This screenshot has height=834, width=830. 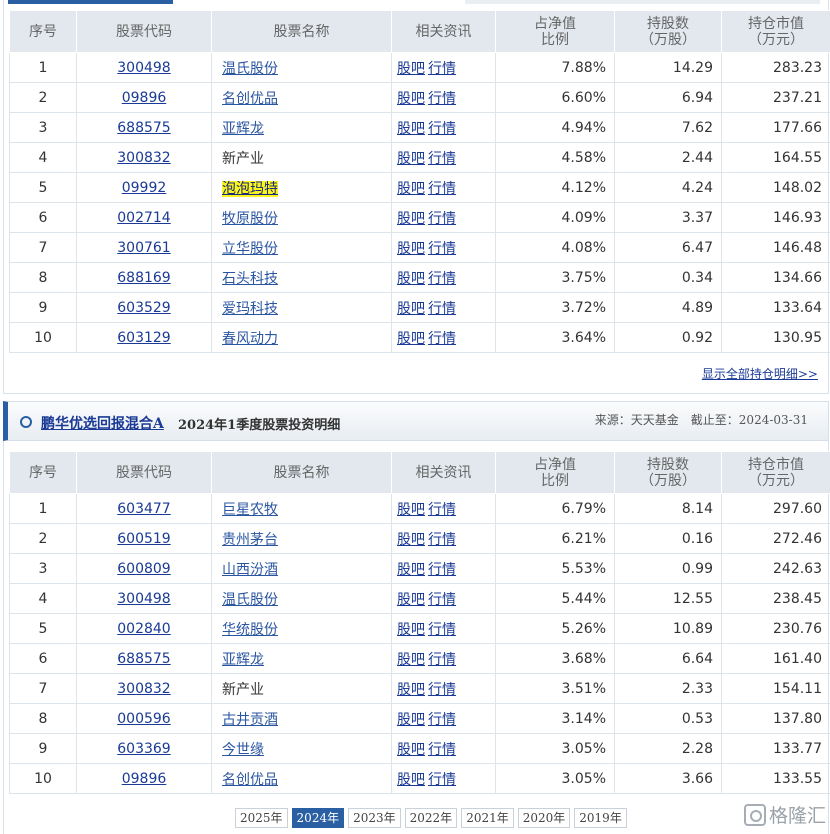 What do you see at coordinates (374, 818) in the screenshot?
I see `year-tab: 2023年` at bounding box center [374, 818].